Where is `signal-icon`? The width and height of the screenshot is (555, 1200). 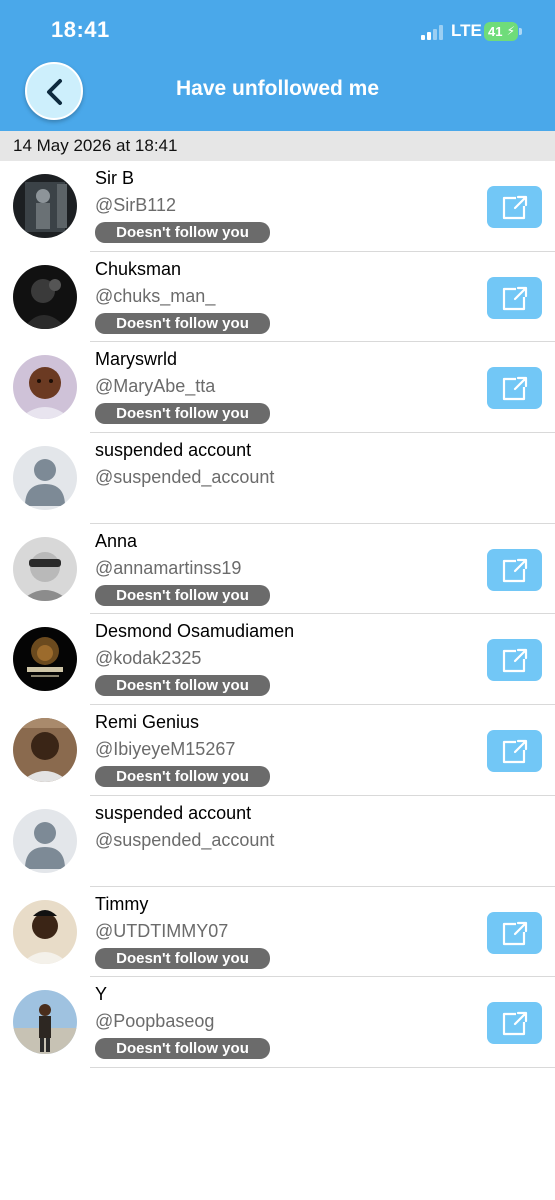
signal-icon is located at coordinates (434, 32).